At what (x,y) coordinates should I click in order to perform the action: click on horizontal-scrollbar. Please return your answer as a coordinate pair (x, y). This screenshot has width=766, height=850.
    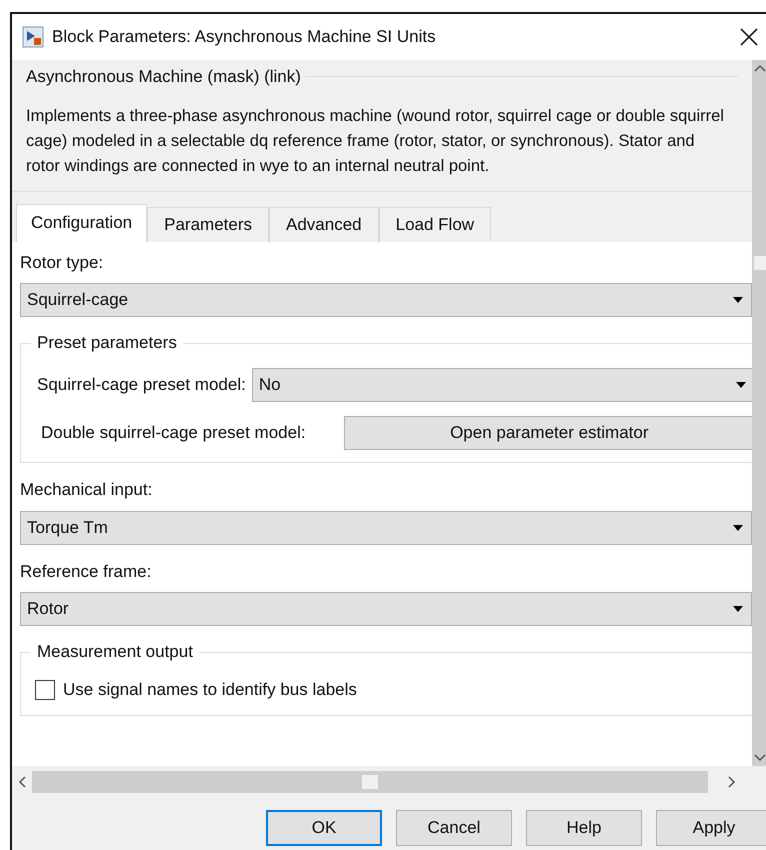
    Looking at the image, I should click on (370, 782).